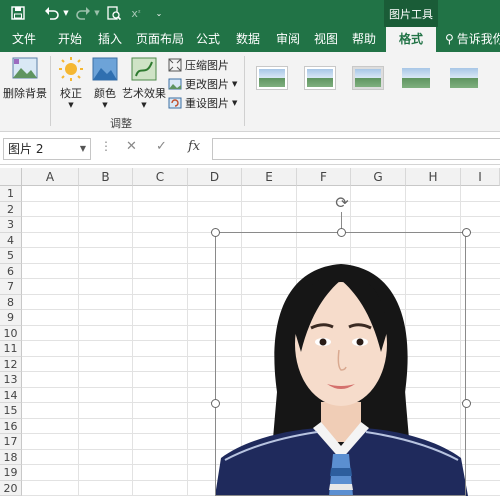  Describe the element at coordinates (52, 13) in the screenshot. I see `undo-icon` at that location.